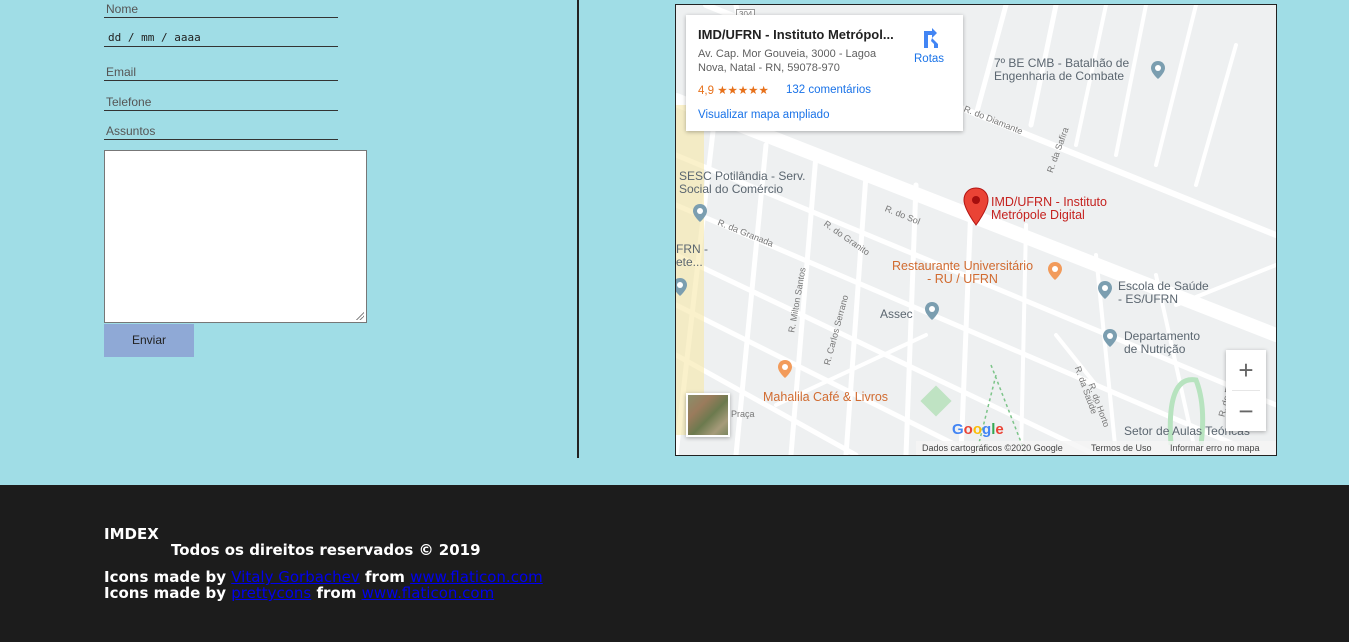 The width and height of the screenshot is (1349, 642). I want to click on satellite-toggle-button, so click(708, 415).